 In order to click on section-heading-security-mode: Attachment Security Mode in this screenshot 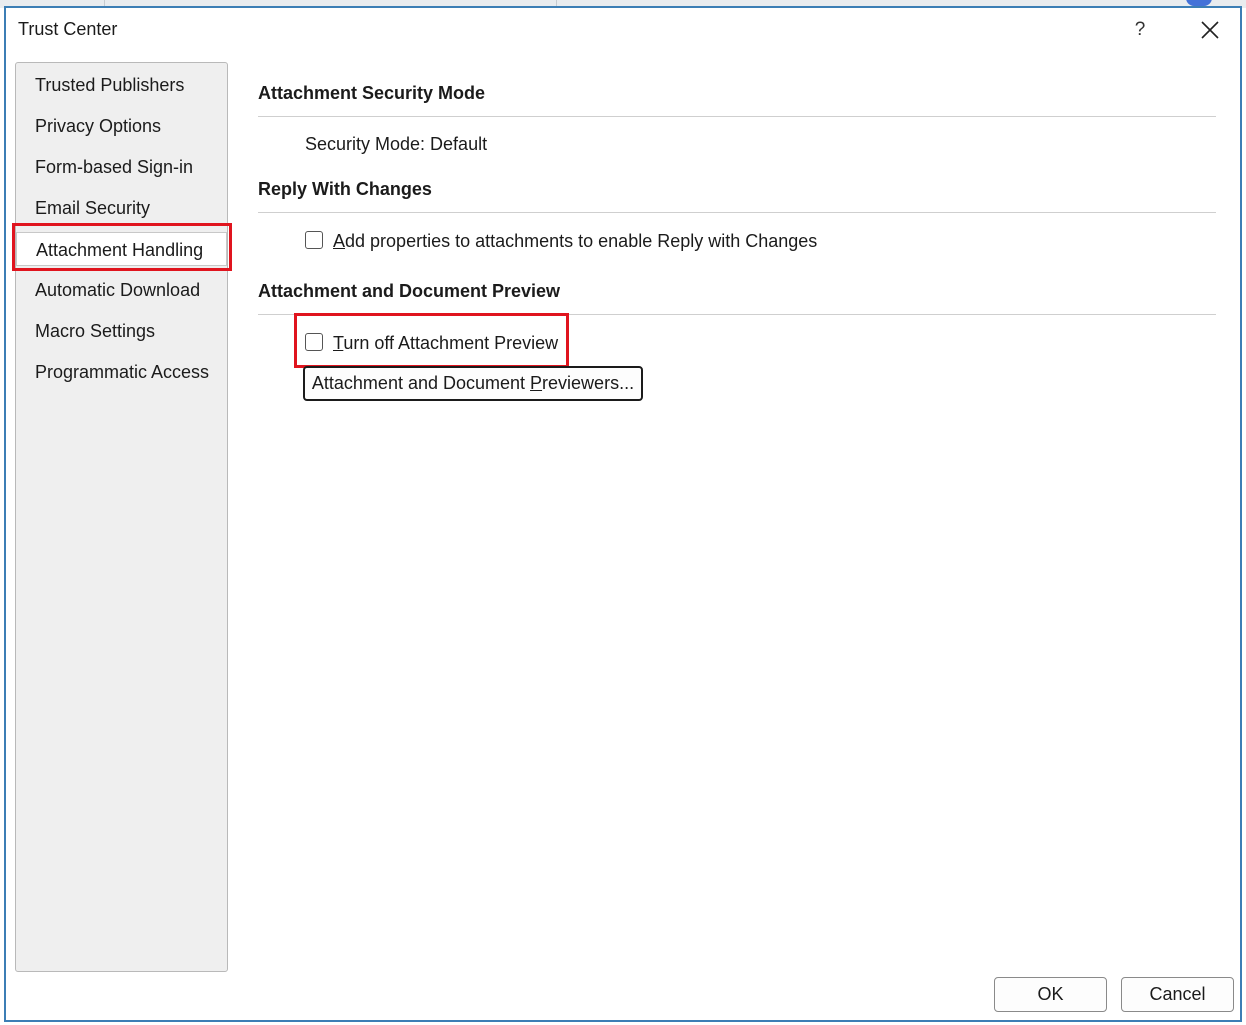, I will do `click(372, 93)`.